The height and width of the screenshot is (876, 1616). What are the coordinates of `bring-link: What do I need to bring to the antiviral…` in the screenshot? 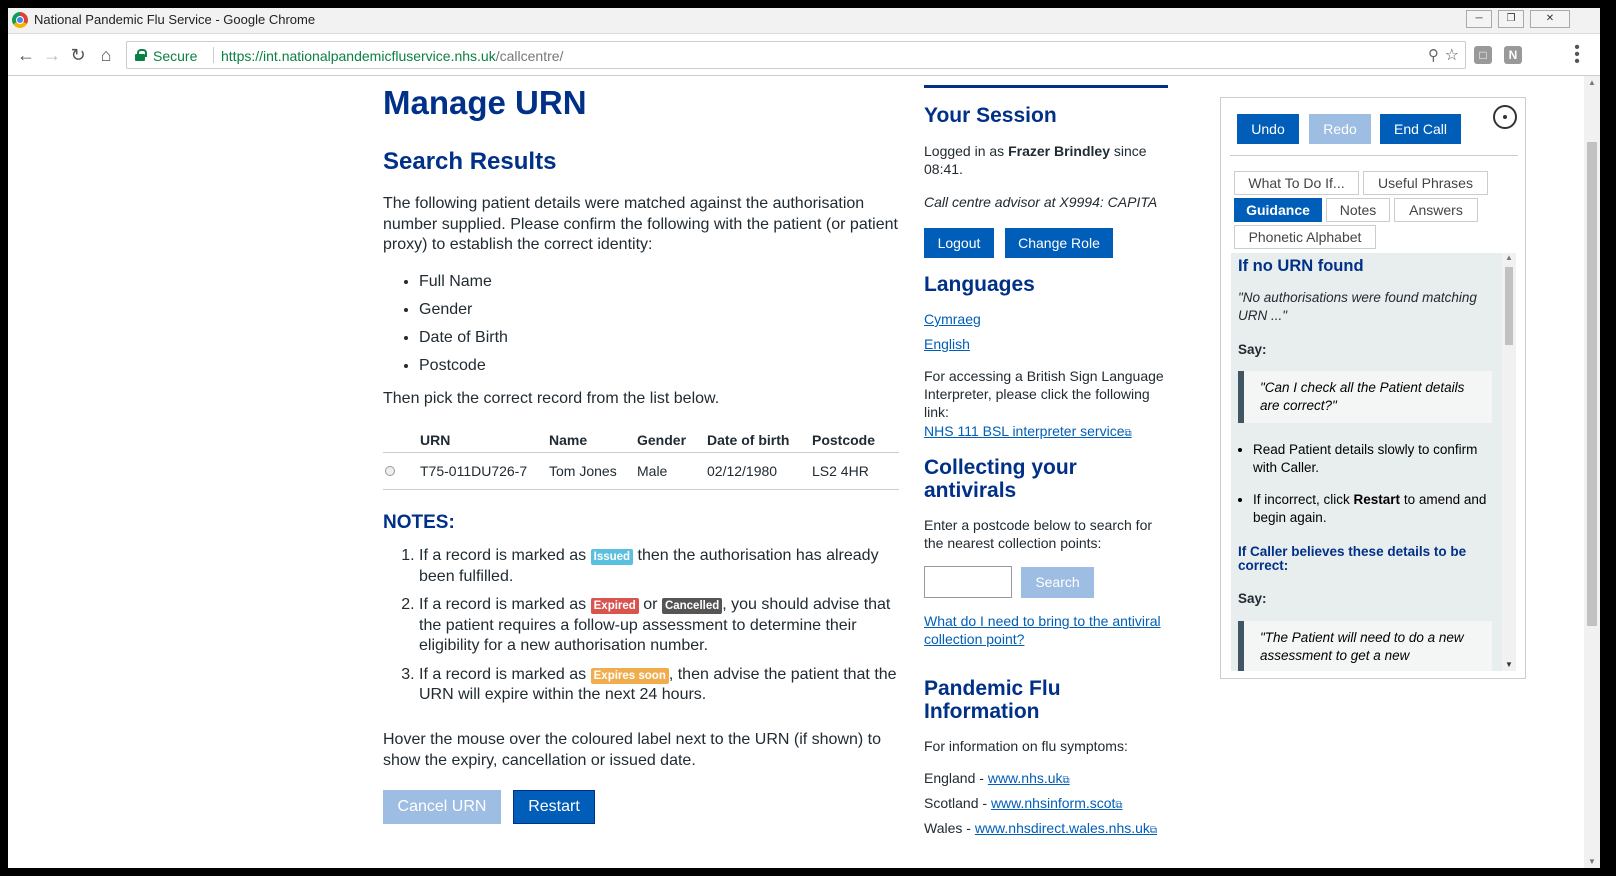 It's located at (1042, 630).